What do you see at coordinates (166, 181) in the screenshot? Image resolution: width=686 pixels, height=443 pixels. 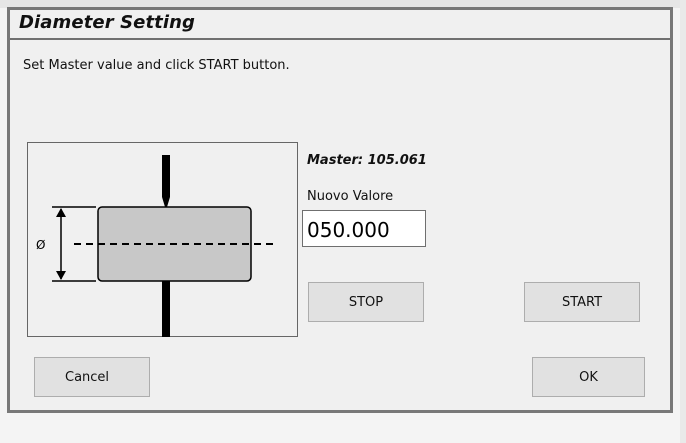 I see `top-probe-icon` at bounding box center [166, 181].